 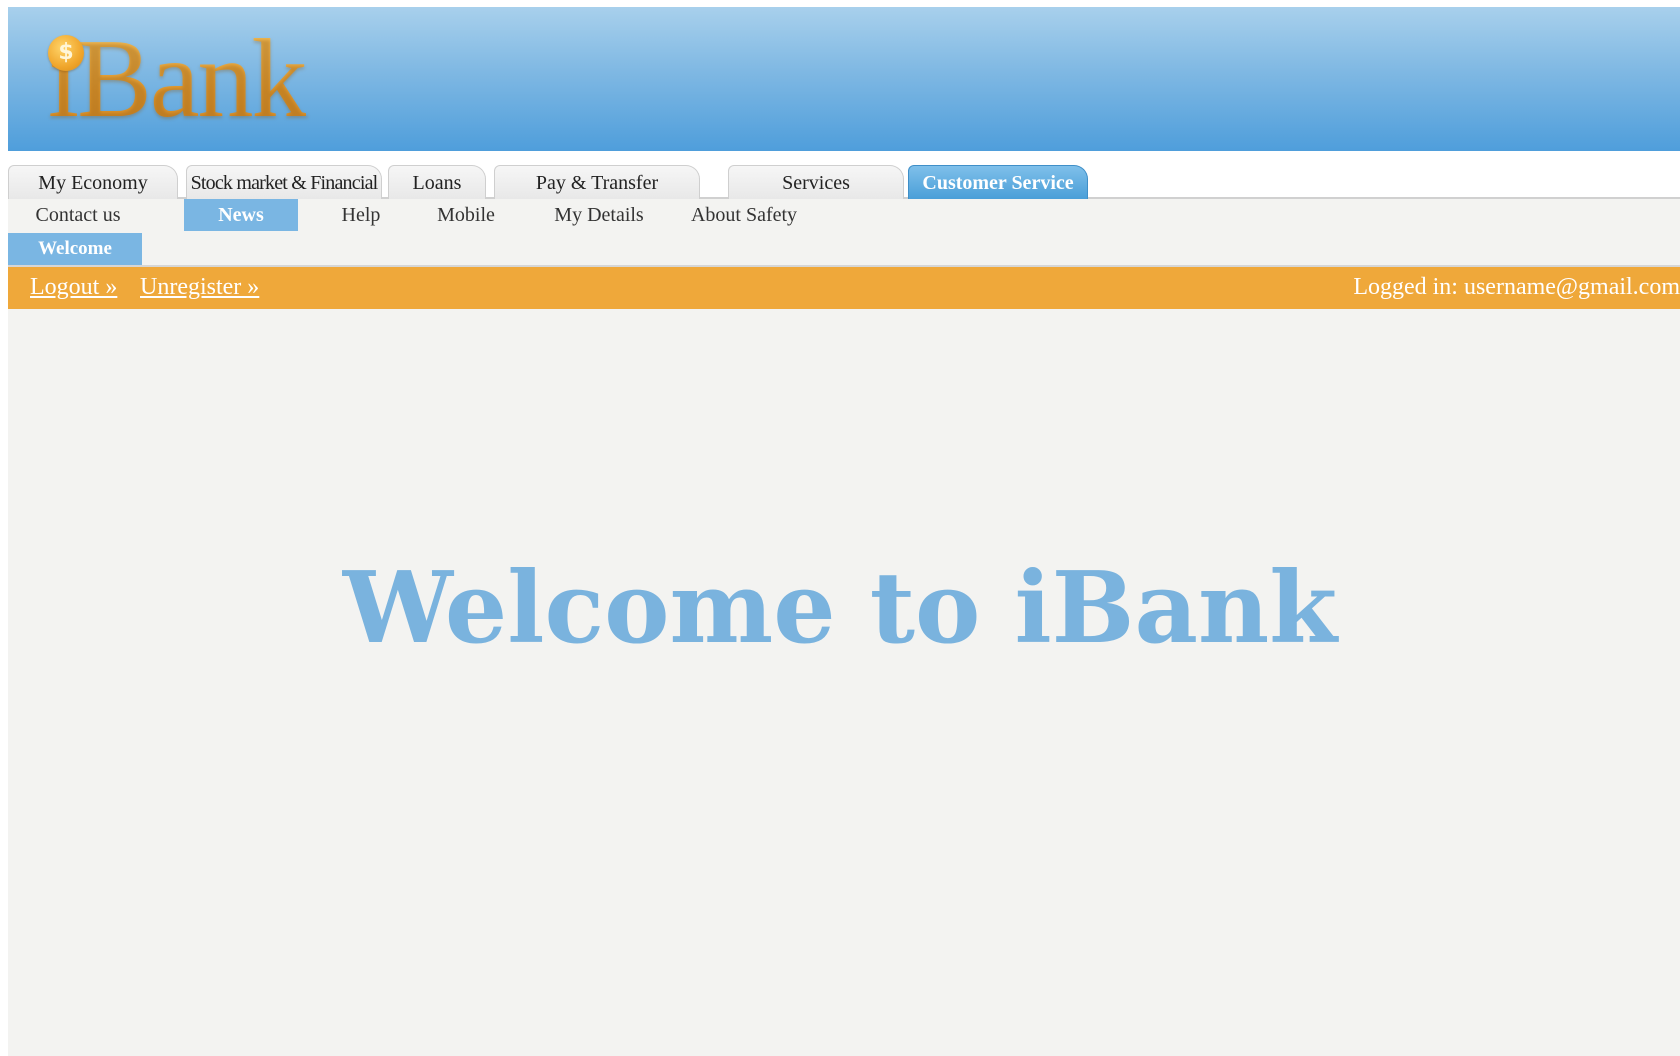 I want to click on tab-customer-service: Customer Service, so click(x=998, y=182).